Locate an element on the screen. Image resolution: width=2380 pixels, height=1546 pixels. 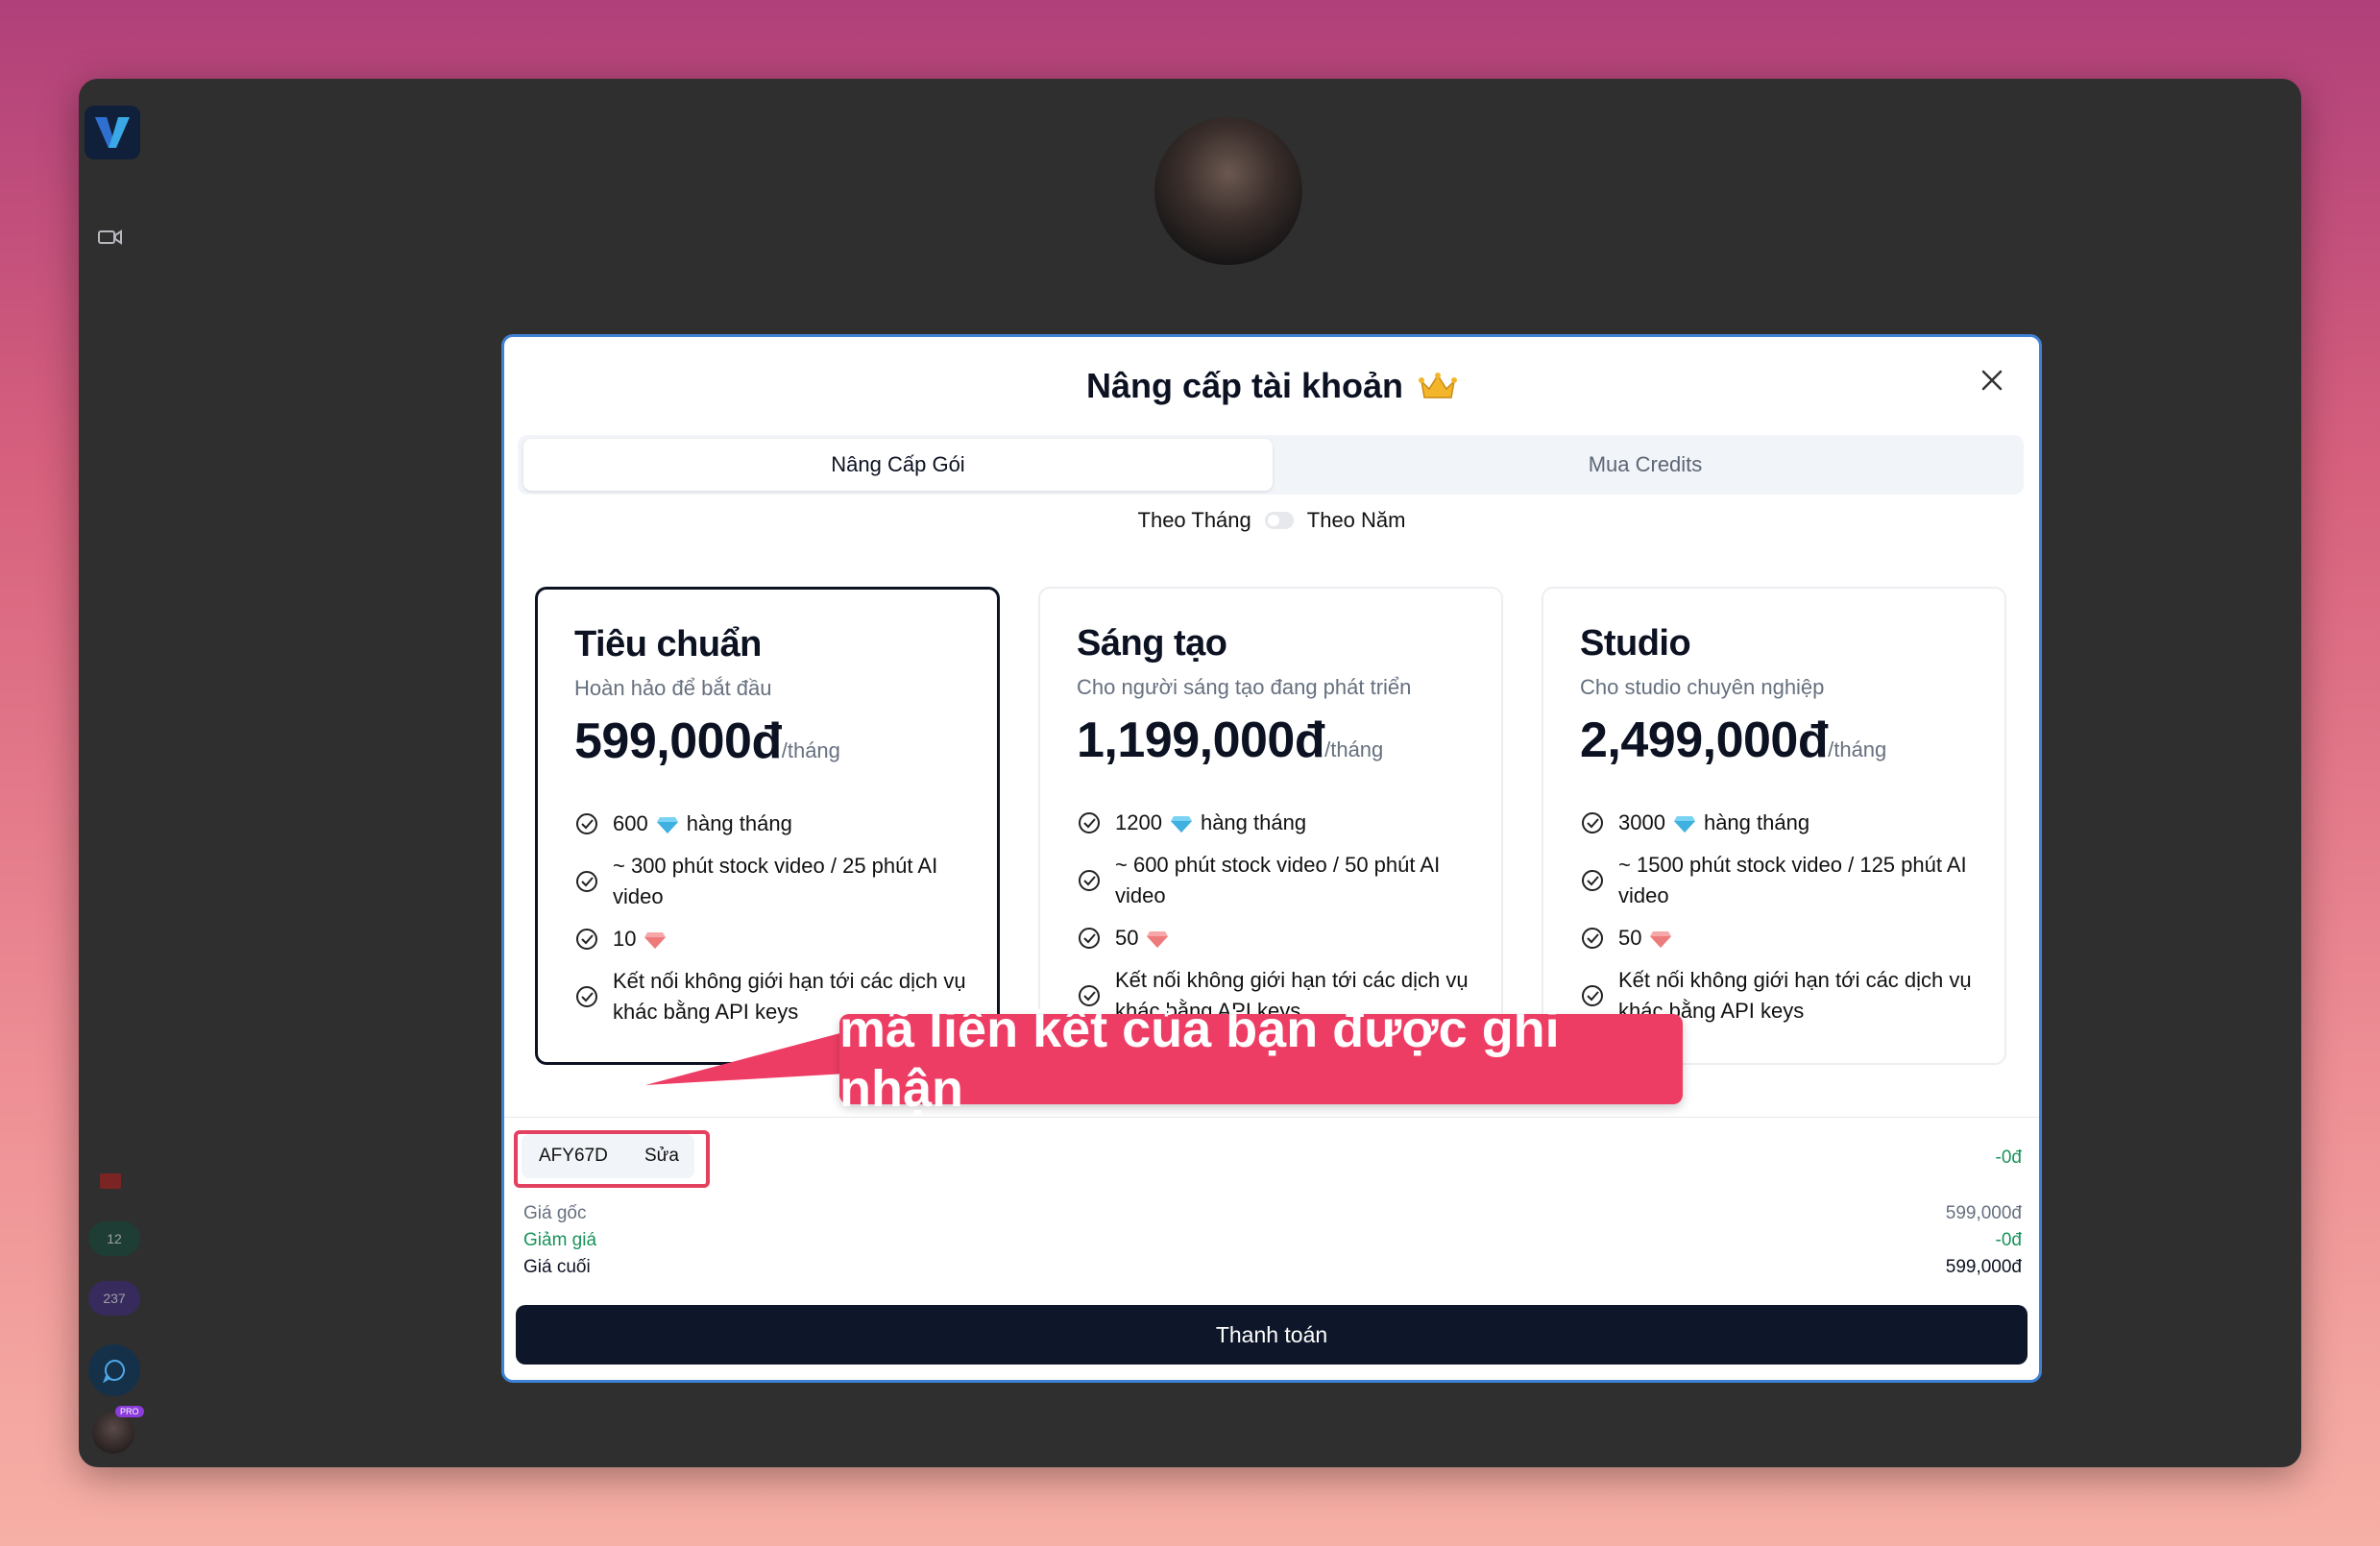
feature-gems: 3000 hàng tháng is located at coordinates (1778, 823).